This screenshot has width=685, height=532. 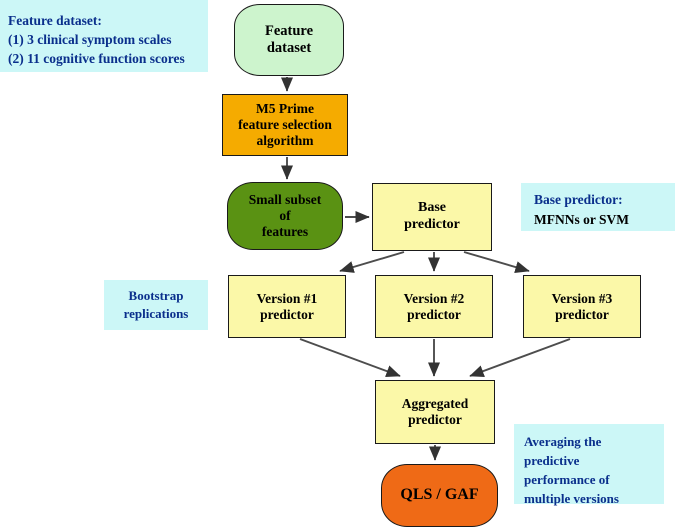 I want to click on node-aggregated-line2: predictor, so click(x=435, y=419).